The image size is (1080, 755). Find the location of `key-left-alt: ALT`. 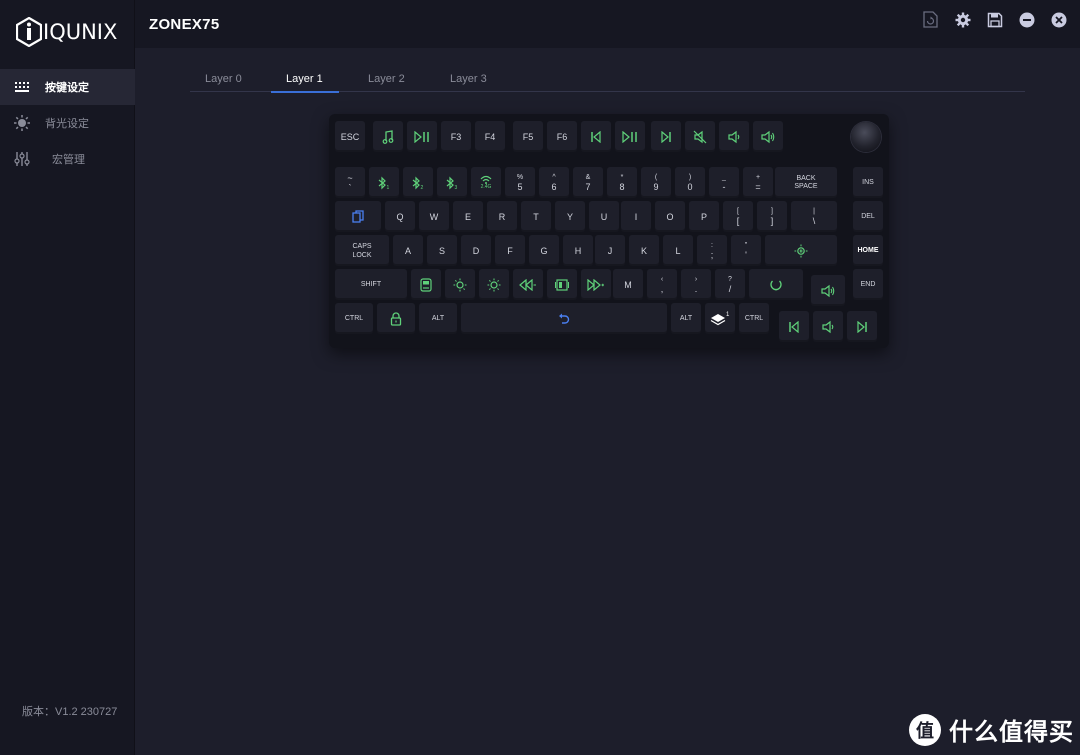

key-left-alt: ALT is located at coordinates (438, 318).